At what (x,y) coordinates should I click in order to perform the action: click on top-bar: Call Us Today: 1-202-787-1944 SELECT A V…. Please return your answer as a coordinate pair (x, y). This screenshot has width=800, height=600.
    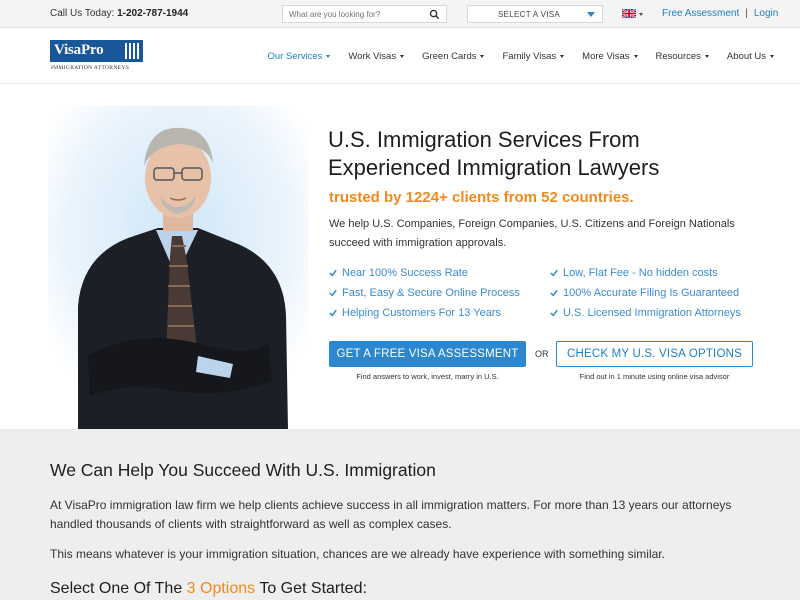
    Looking at the image, I should click on (400, 14).